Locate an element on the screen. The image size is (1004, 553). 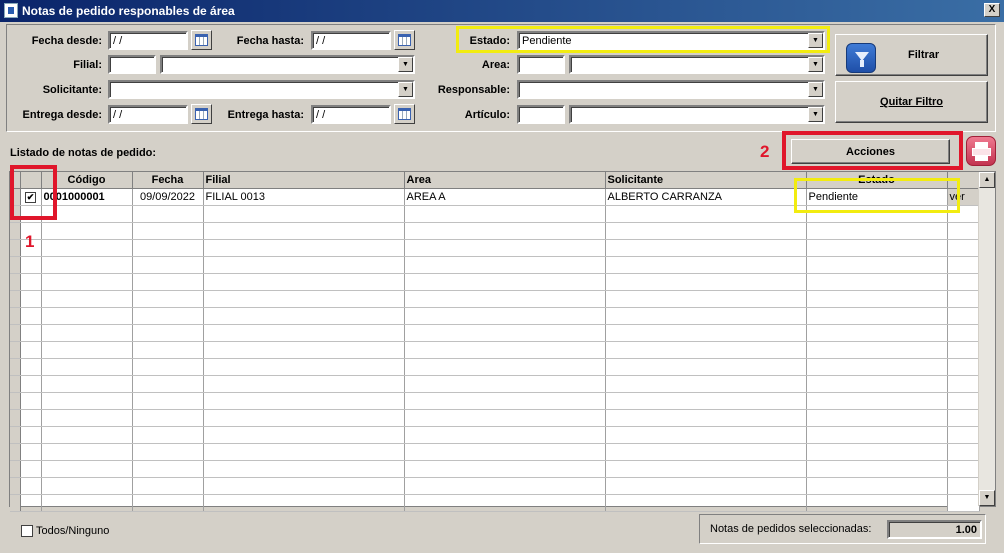
estado-select: Pendiente ▼ is located at coordinates (671, 40).